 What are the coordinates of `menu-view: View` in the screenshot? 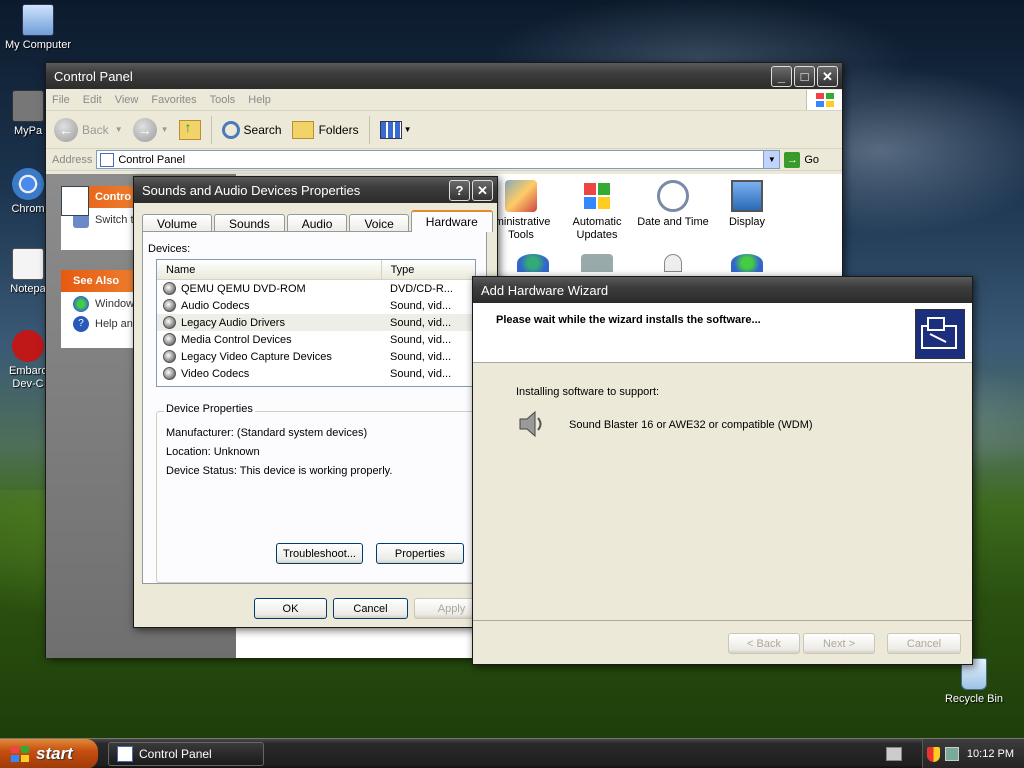 It's located at (127, 100).